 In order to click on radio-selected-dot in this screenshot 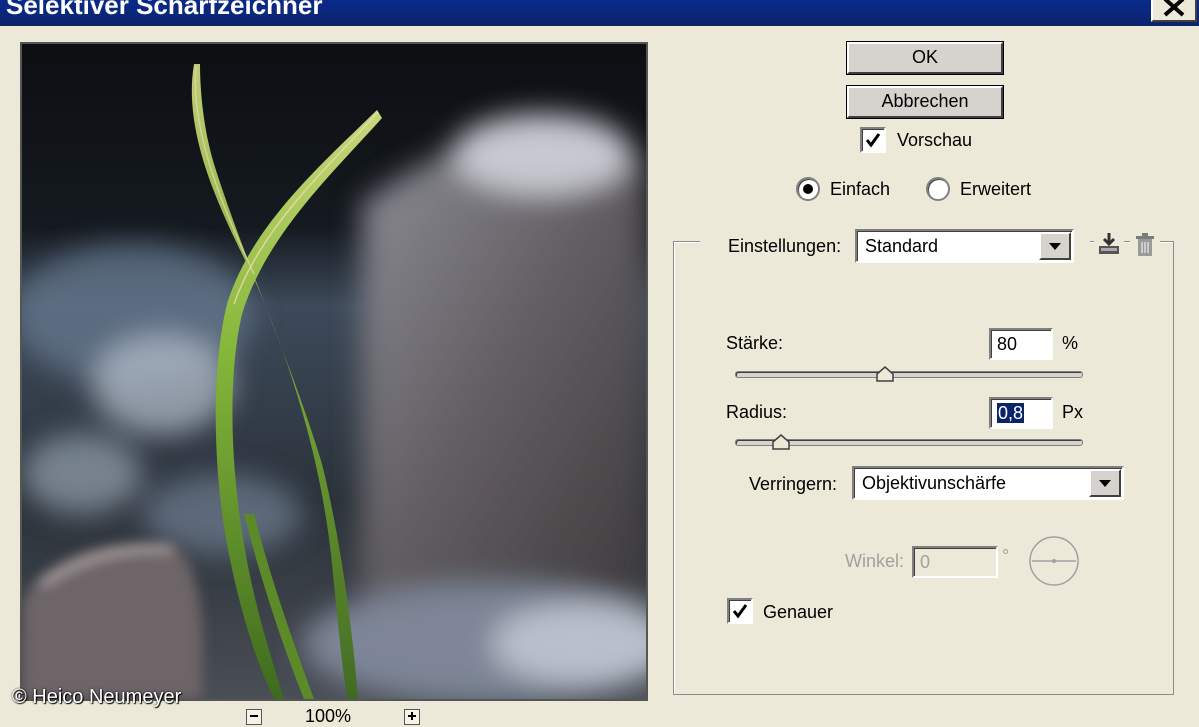, I will do `click(808, 189)`.